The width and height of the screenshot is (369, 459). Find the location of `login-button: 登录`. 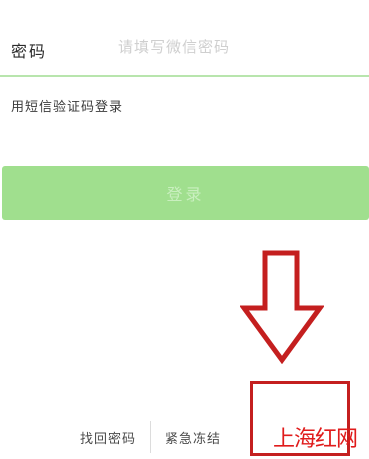

login-button: 登录 is located at coordinates (185, 193).